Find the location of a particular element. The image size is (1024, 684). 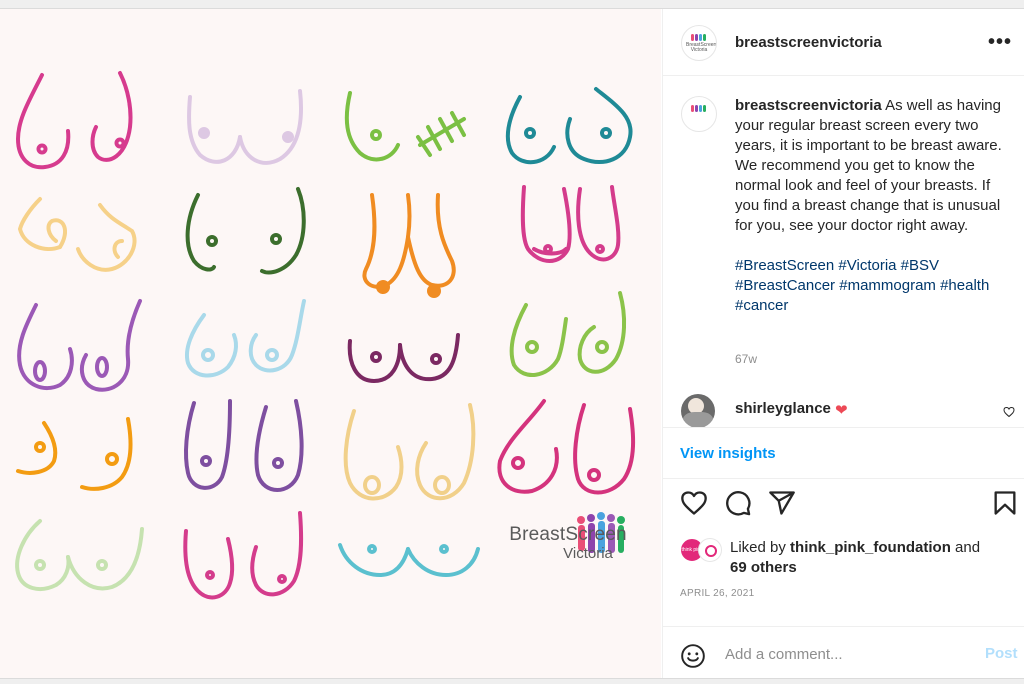

bookmark-icon is located at coordinates (1005, 503).